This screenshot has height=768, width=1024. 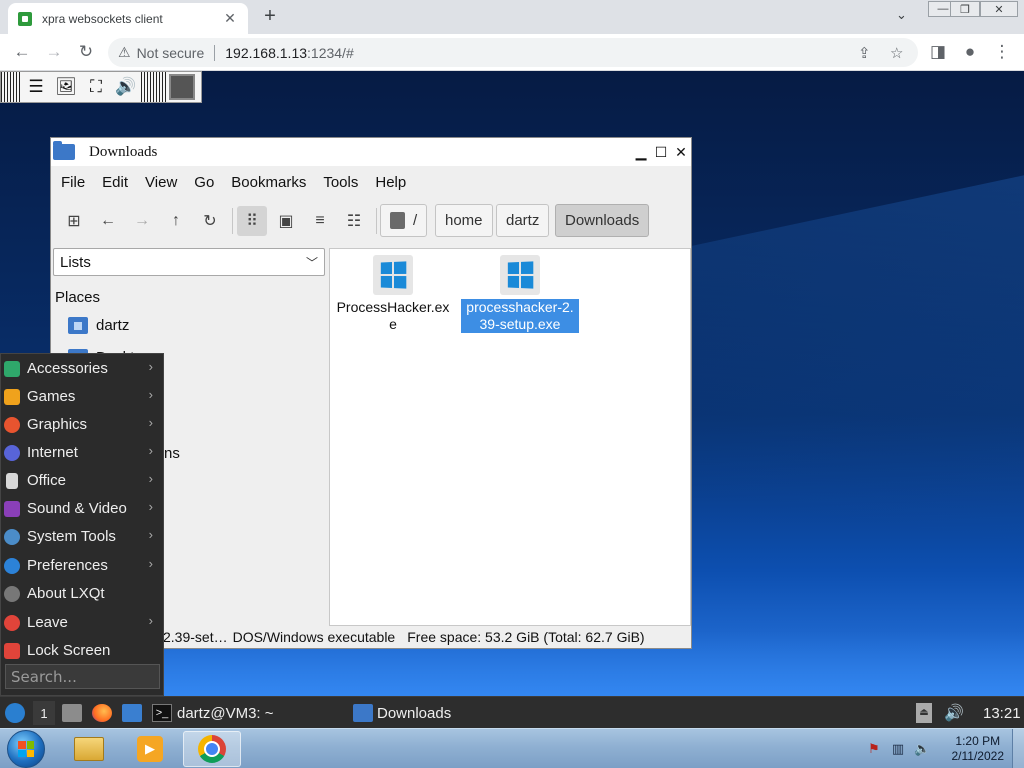 What do you see at coordinates (82, 424) in the screenshot?
I see `menu-item-graphics: Graphics ›` at bounding box center [82, 424].